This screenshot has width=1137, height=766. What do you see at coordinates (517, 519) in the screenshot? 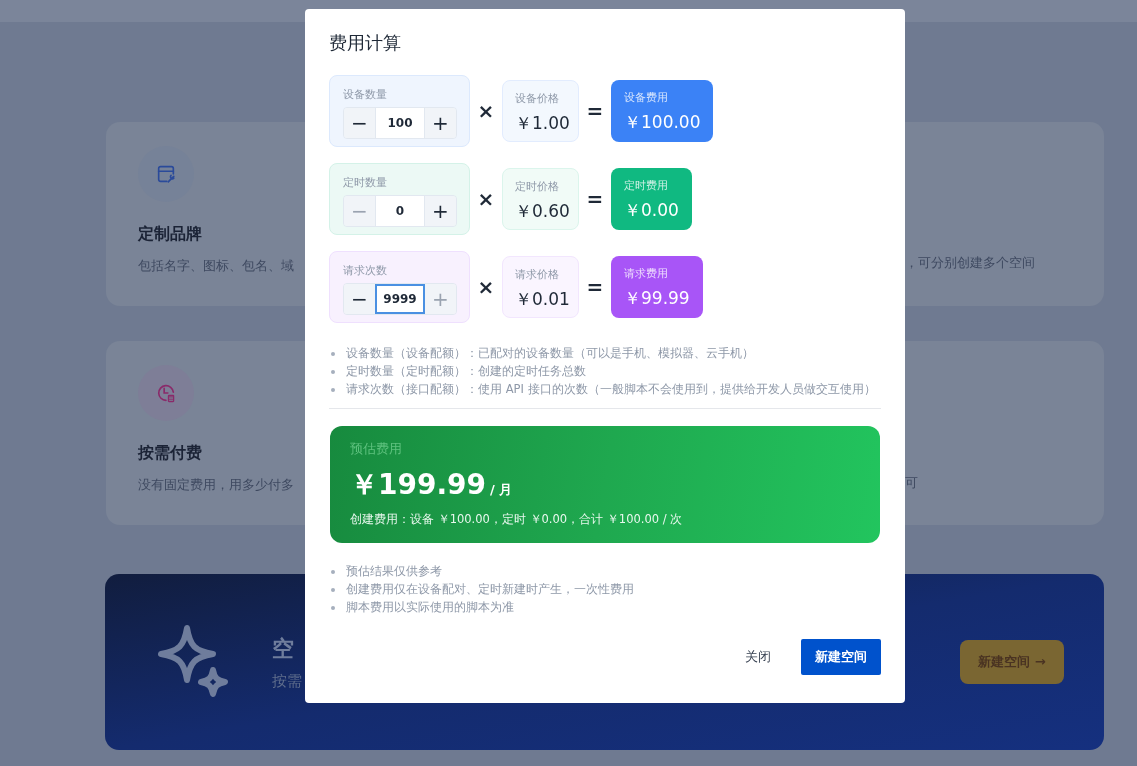
I see `creation-fee-text: 创建费用：设备 ￥100.00，定时 ￥0.00，合计 ￥100.00 / 次` at bounding box center [517, 519].